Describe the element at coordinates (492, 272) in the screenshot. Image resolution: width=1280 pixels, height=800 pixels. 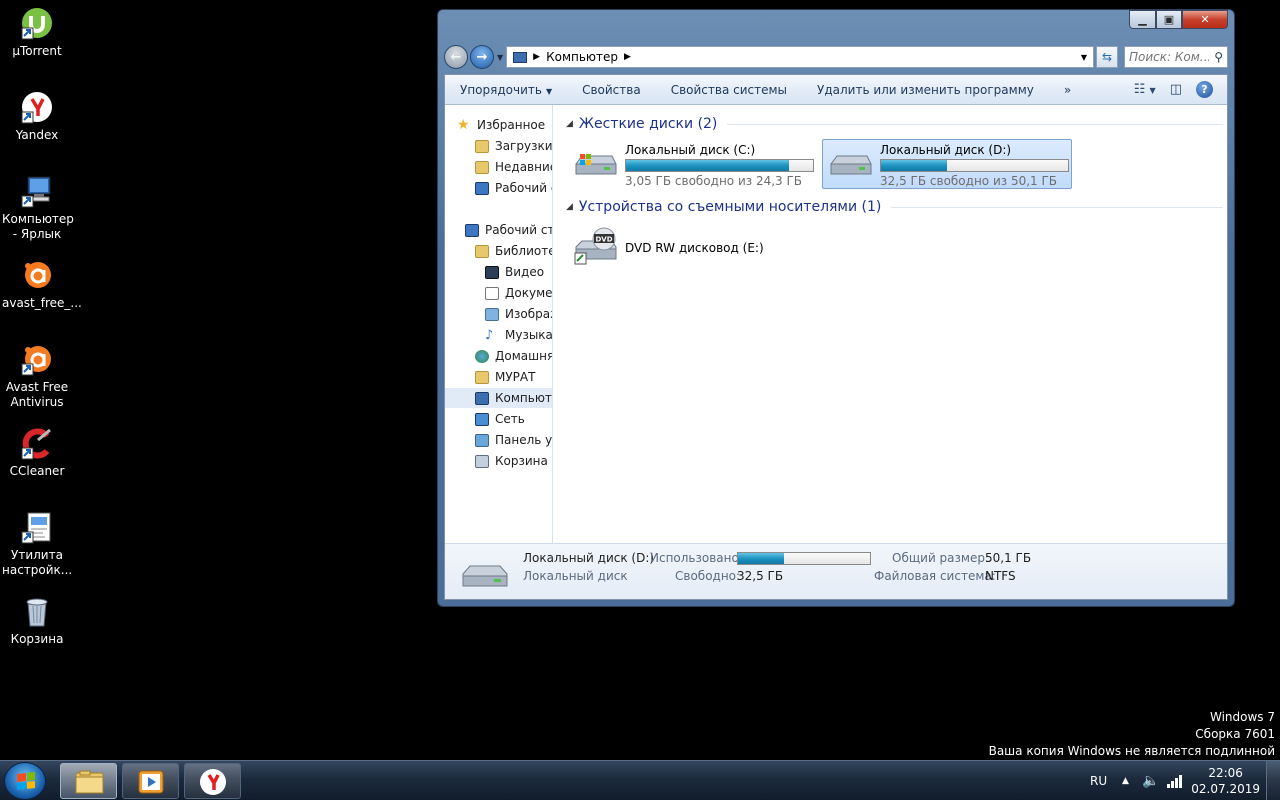
I see `video-icon` at that location.